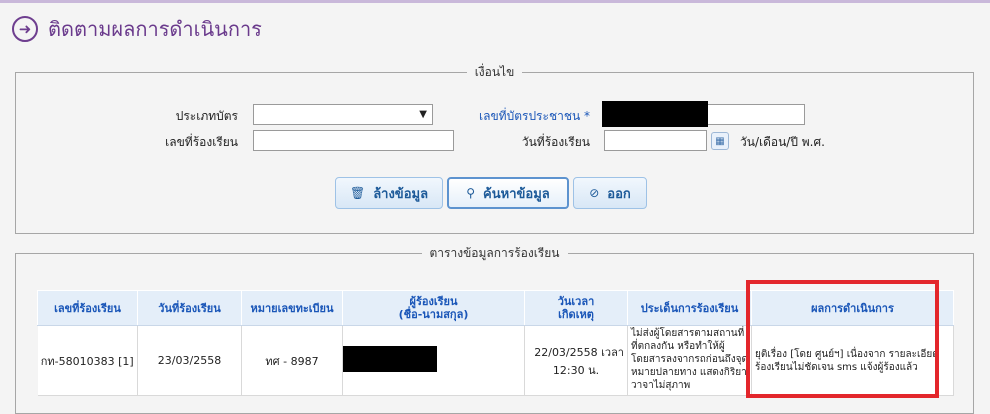 The width and height of the screenshot is (990, 414). What do you see at coordinates (433, 301) in the screenshot?
I see `col-complainant-line1: ผู้ร้องเรียน` at bounding box center [433, 301].